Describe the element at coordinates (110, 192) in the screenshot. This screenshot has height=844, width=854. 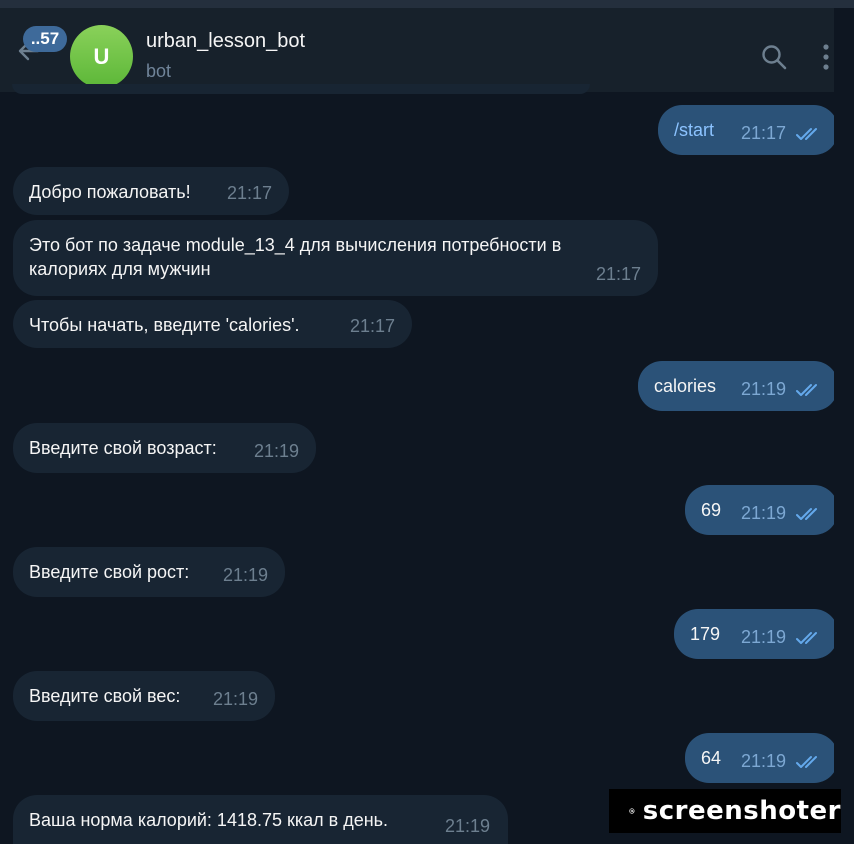
I see `message-text: Добро пожаловать!` at that location.